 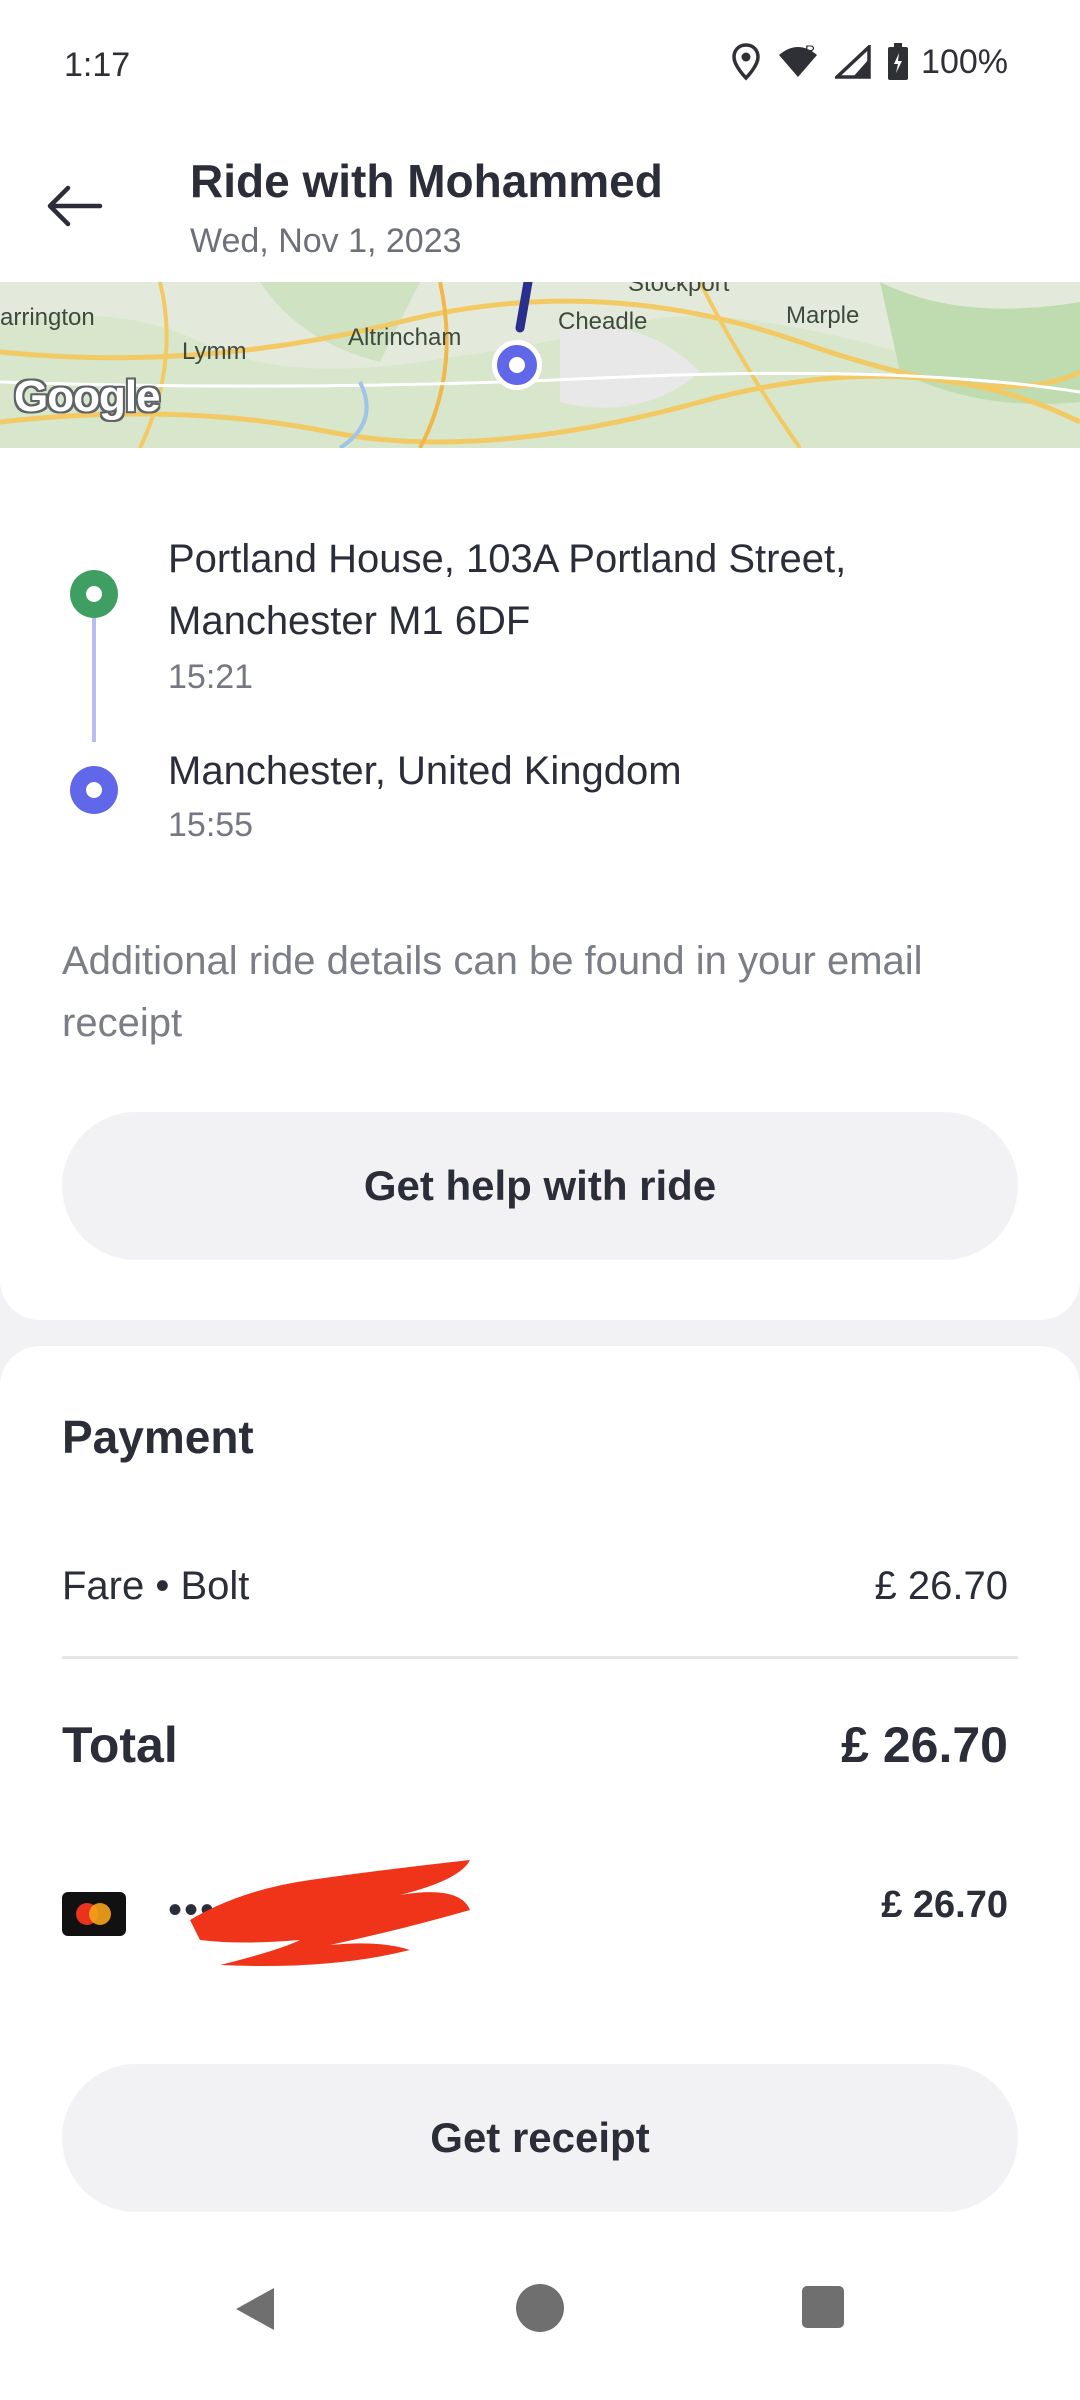 I want to click on location-icon, so click(x=746, y=62).